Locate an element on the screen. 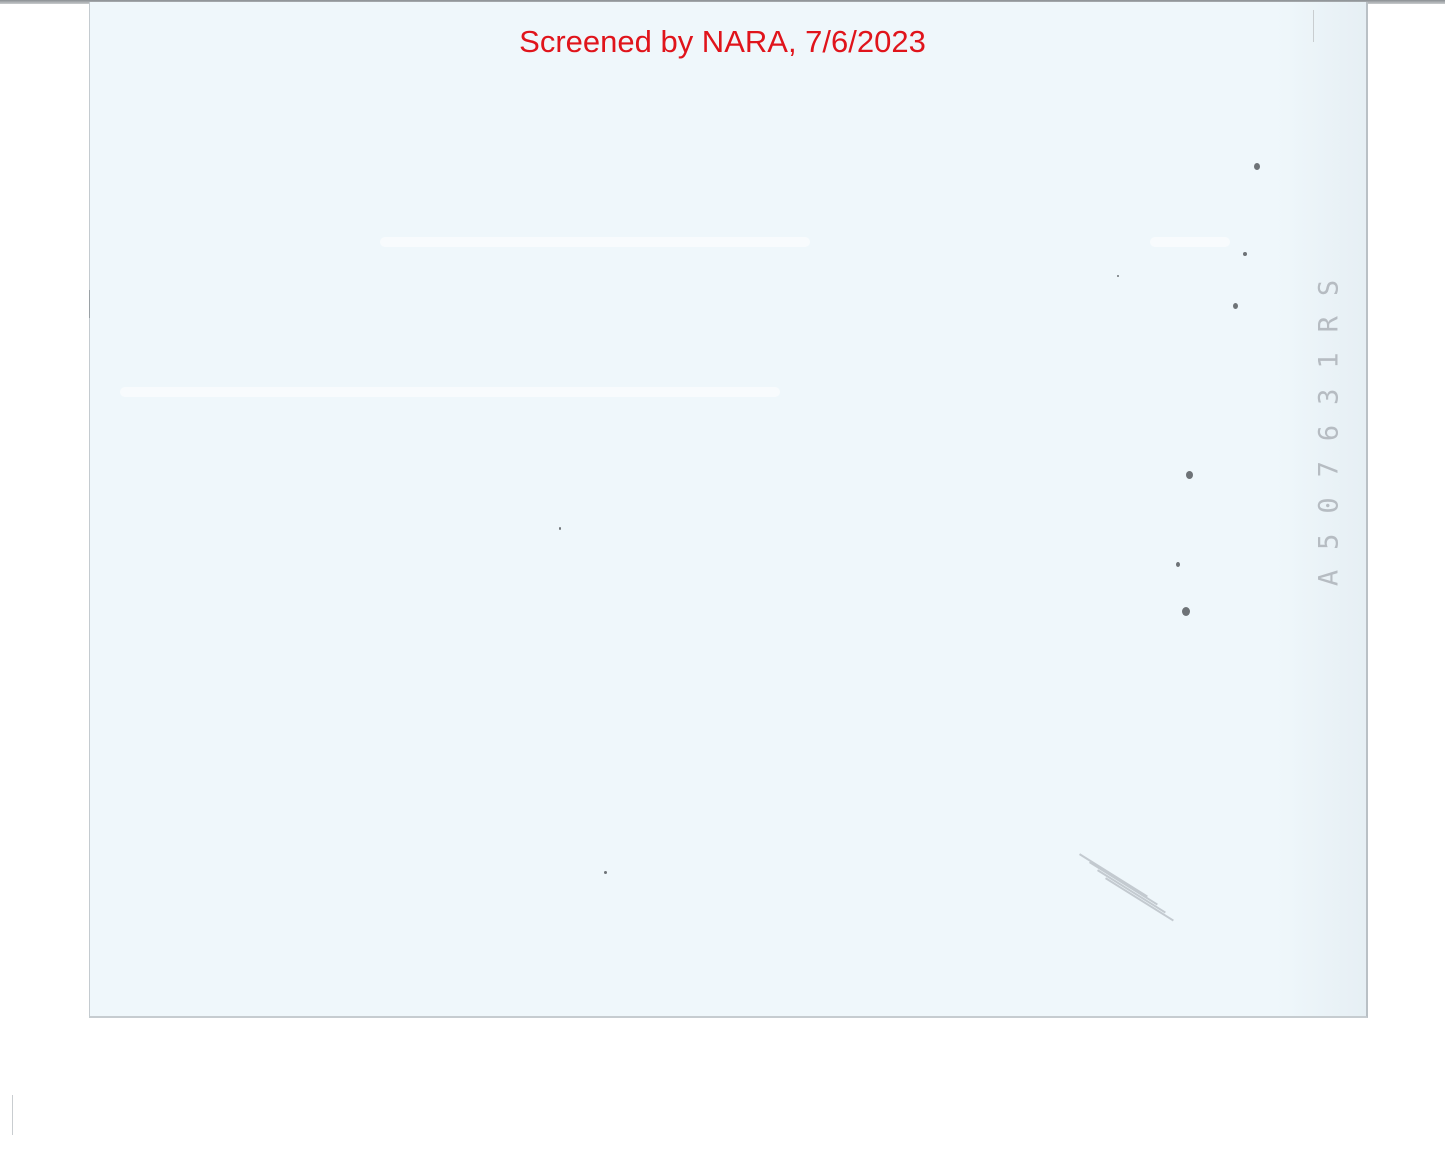 This screenshot has width=1445, height=1151. pencil-hatch-marks is located at coordinates (1123, 889).